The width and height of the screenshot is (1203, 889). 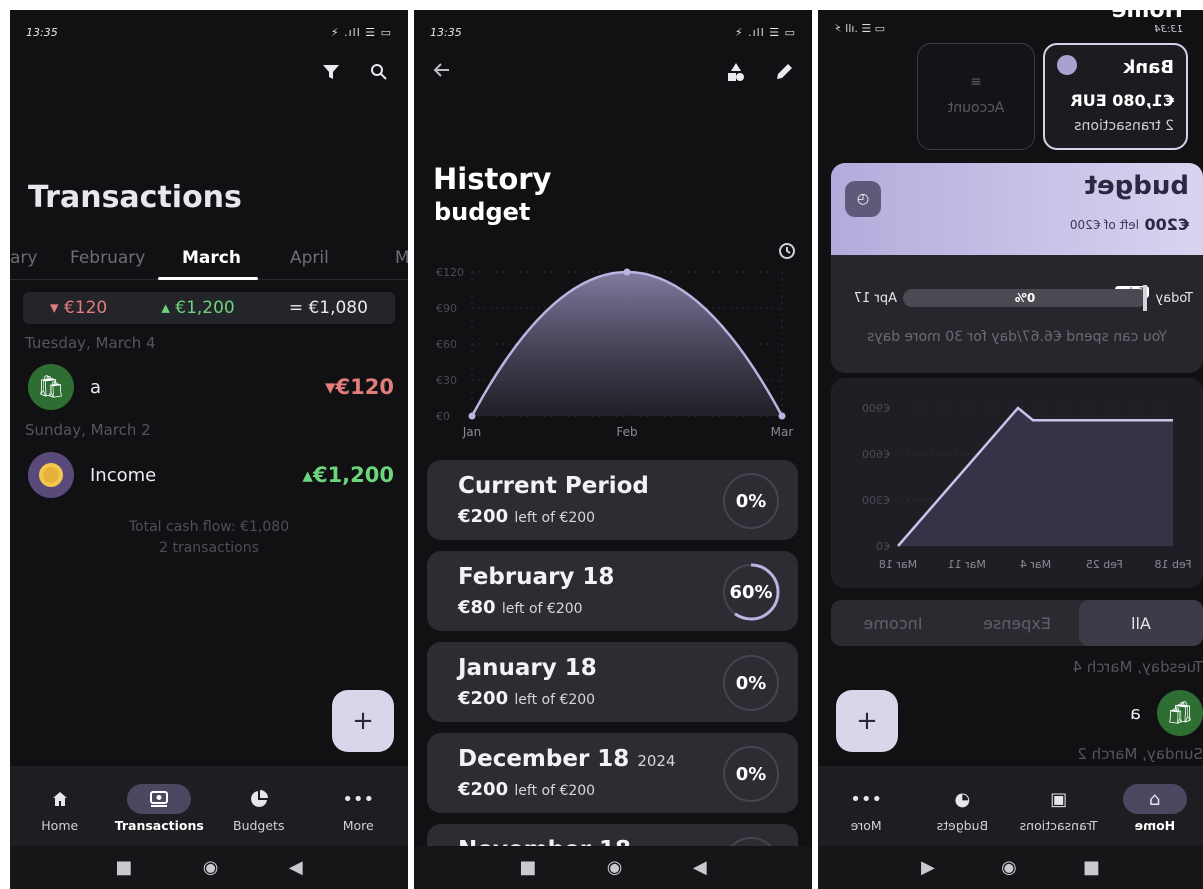 I want to click on y-tick-label: €90, so click(x=446, y=308).